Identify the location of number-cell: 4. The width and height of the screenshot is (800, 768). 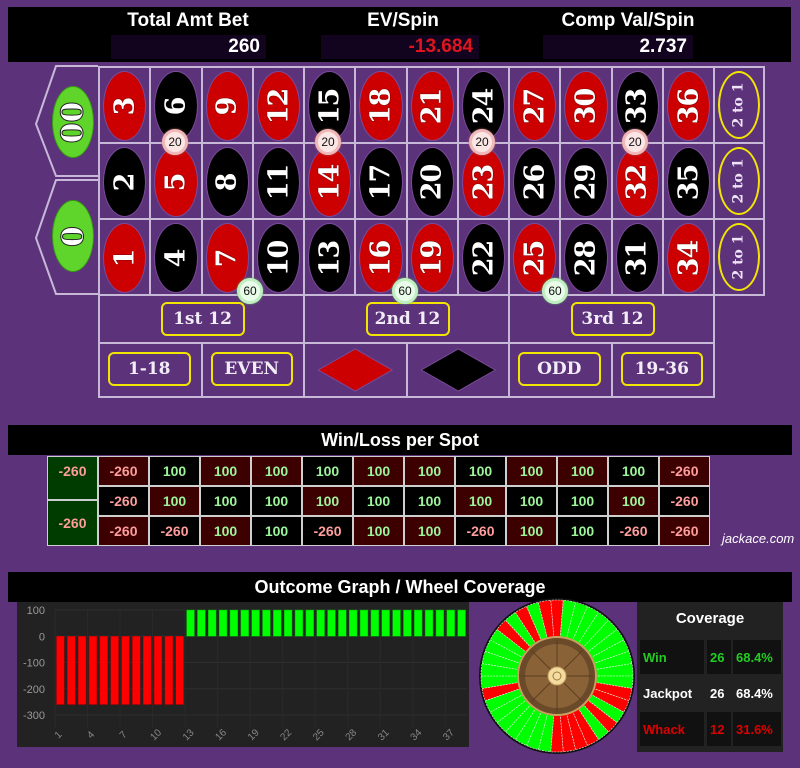
(176, 257).